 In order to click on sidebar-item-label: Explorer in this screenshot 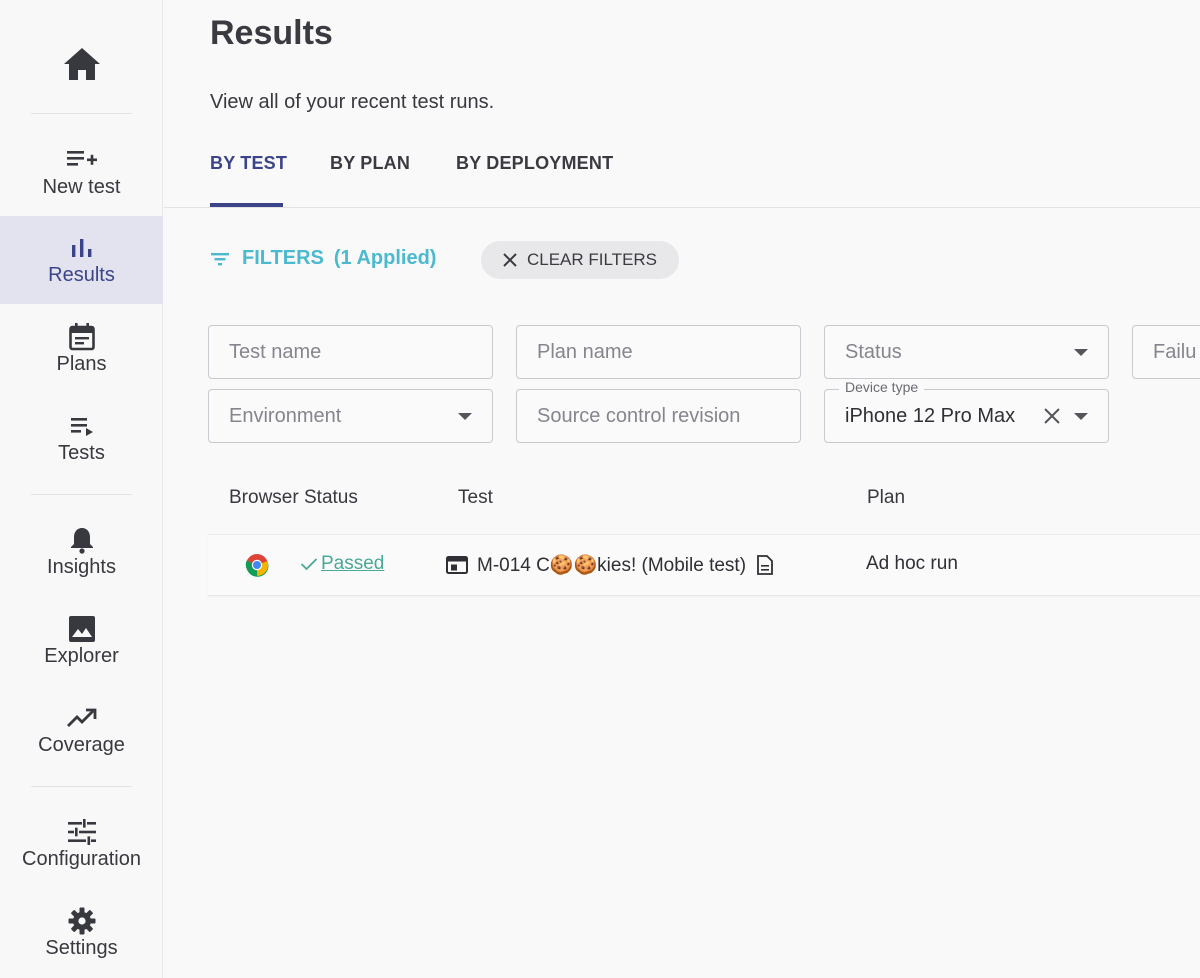, I will do `click(81, 655)`.